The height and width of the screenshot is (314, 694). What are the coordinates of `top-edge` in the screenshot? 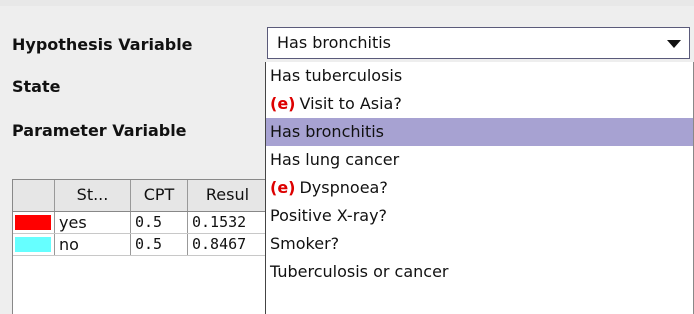 It's located at (347, 3).